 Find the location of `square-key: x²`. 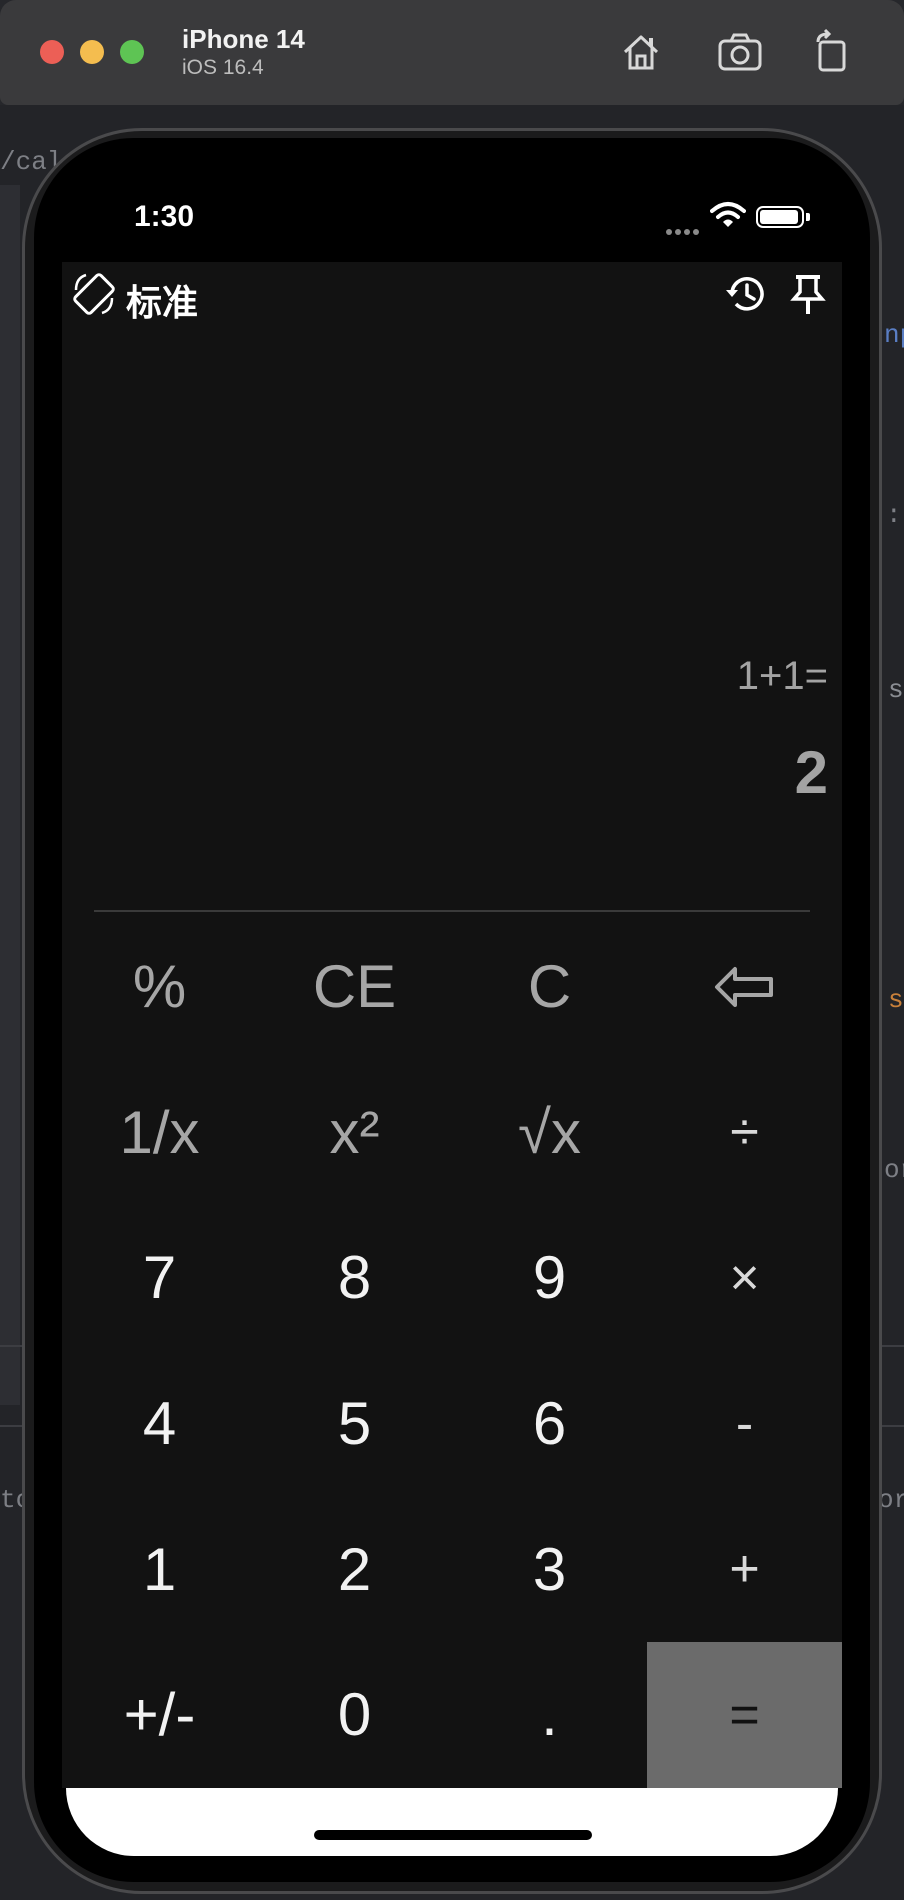

square-key: x² is located at coordinates (354, 1133).